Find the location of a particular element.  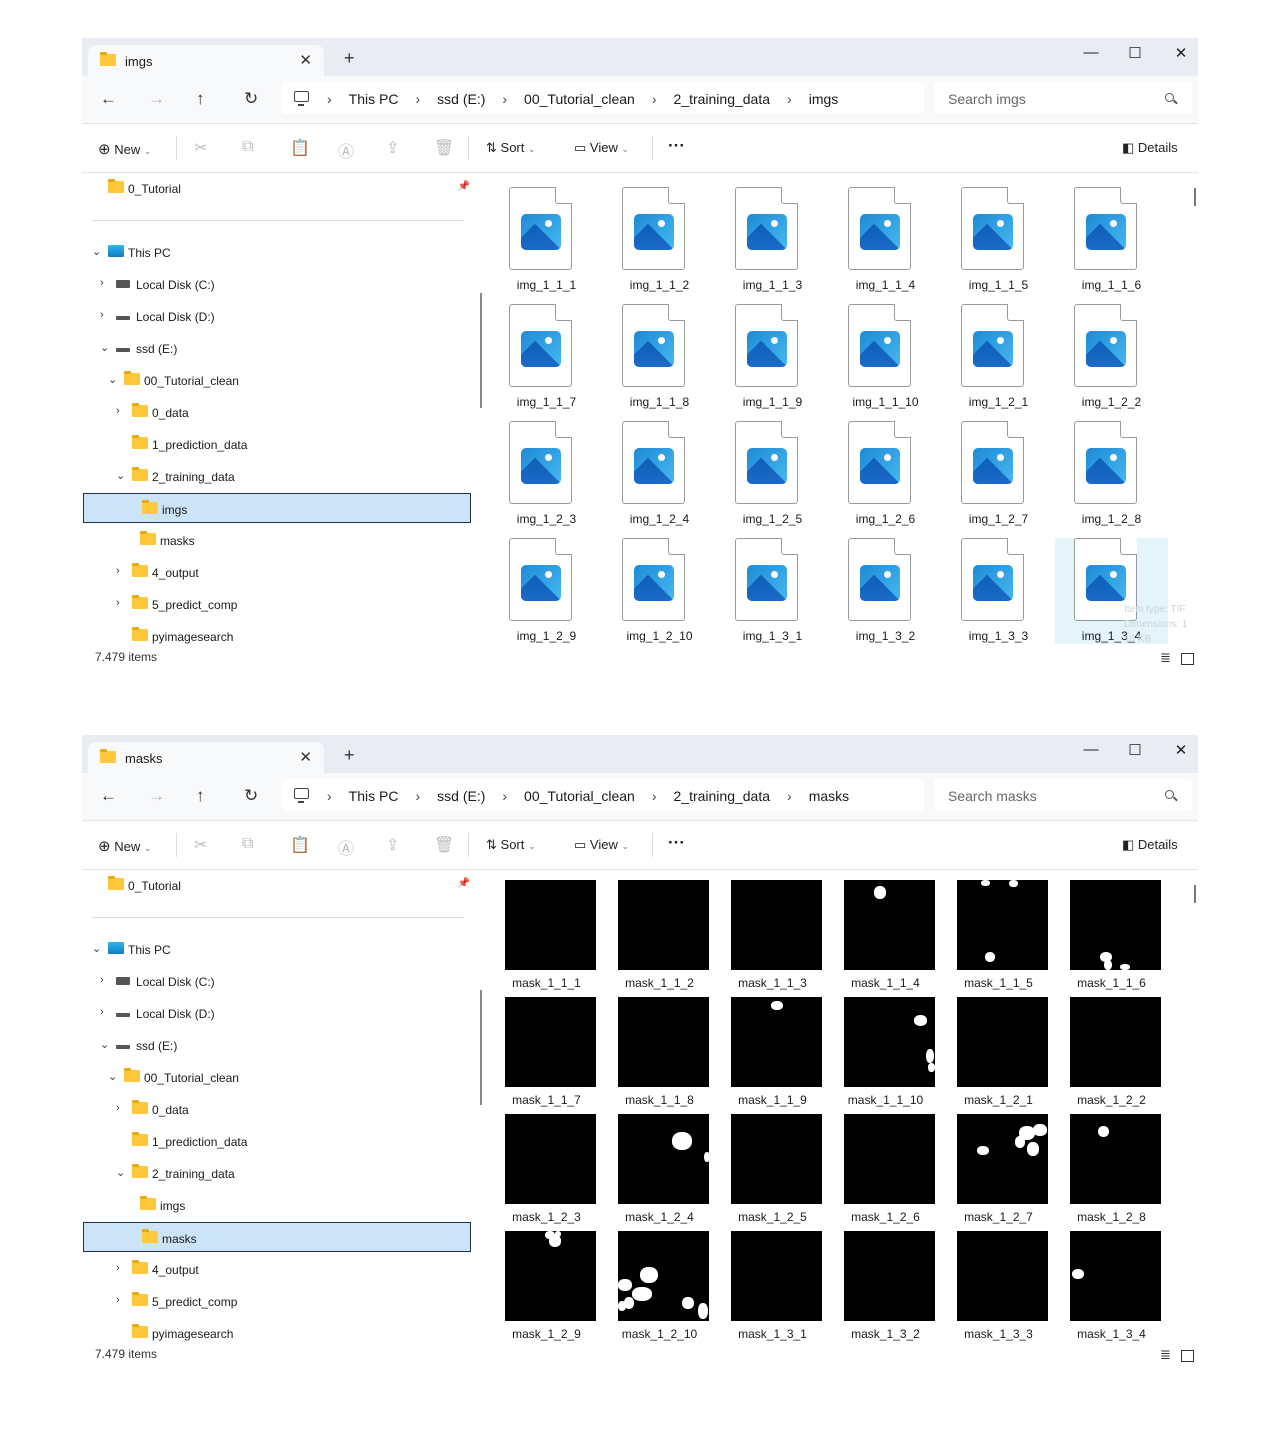

file-item: mask_1_1_6 is located at coordinates (1111, 930).